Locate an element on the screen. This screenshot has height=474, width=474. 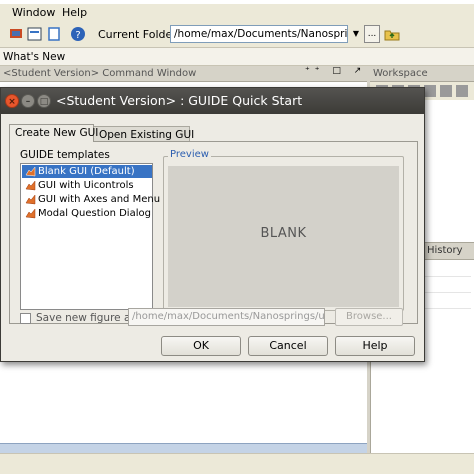
menu-bar: Window Help is located at coordinates (237, 13).